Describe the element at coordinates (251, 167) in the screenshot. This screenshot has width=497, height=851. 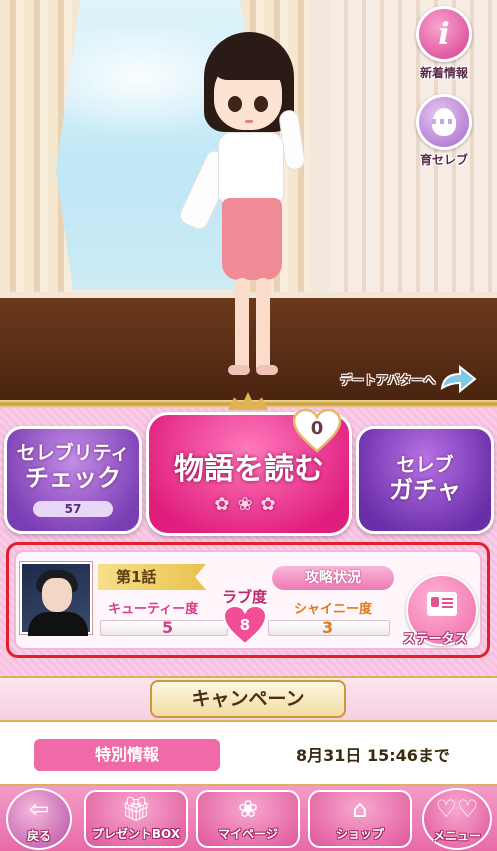
I see `avatar-blouse` at that location.